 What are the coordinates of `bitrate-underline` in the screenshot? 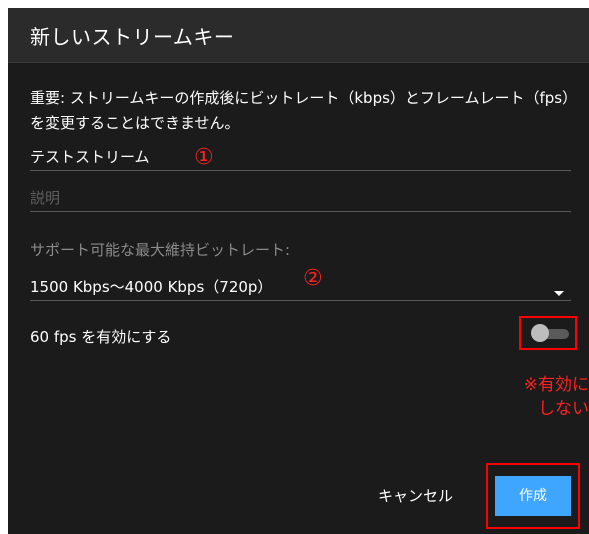 It's located at (300, 300).